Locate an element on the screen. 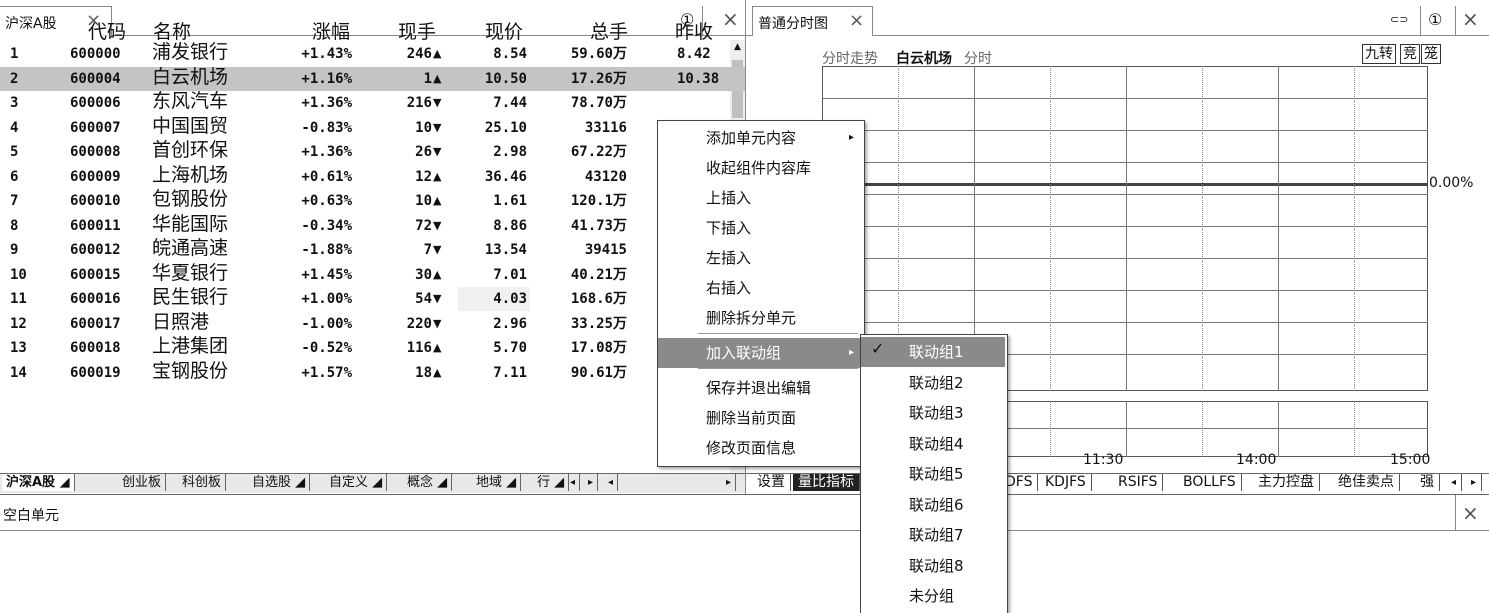  link-group-item-6: 联动组7 is located at coordinates (933, 535).